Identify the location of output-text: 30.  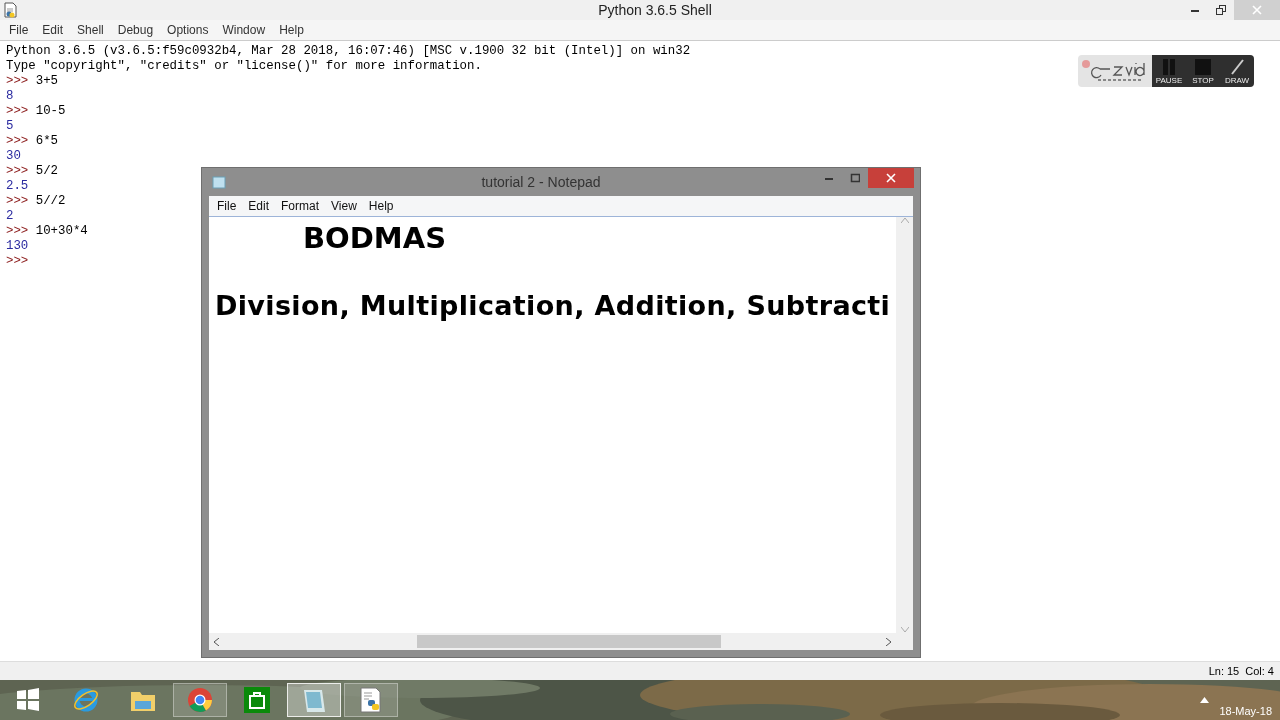
(13, 156).